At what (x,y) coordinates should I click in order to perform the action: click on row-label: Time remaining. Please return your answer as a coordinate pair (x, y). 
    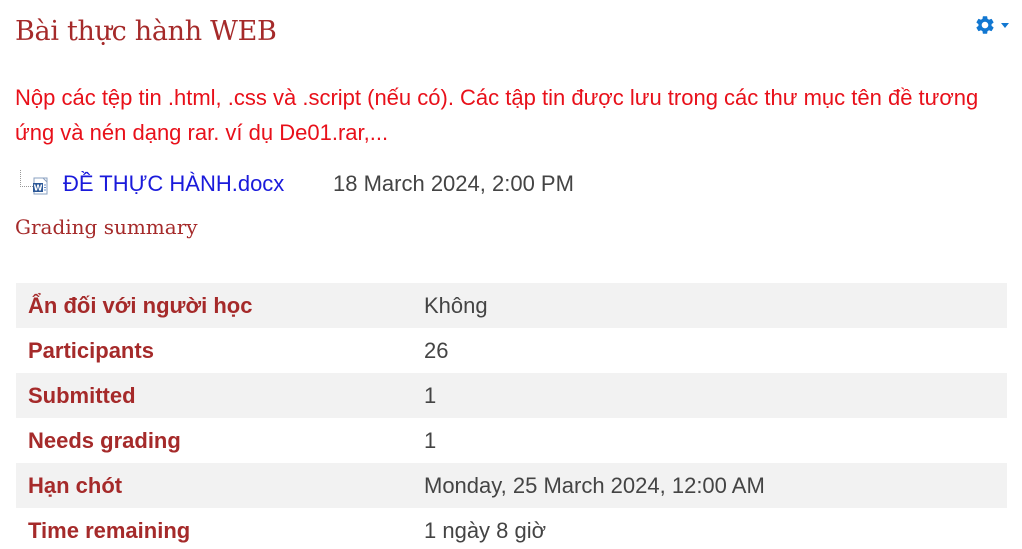
    Looking at the image, I should click on (109, 530).